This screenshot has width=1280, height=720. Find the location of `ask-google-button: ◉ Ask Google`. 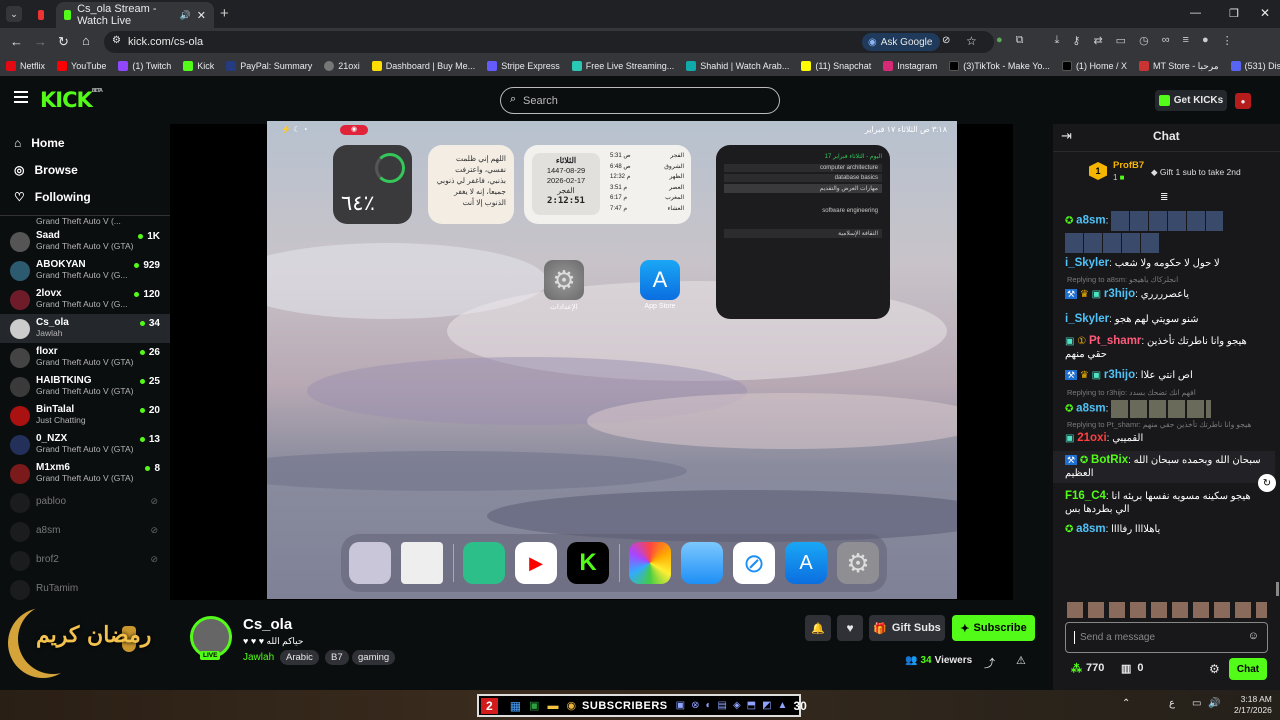

ask-google-button: ◉ Ask Google is located at coordinates (901, 42).